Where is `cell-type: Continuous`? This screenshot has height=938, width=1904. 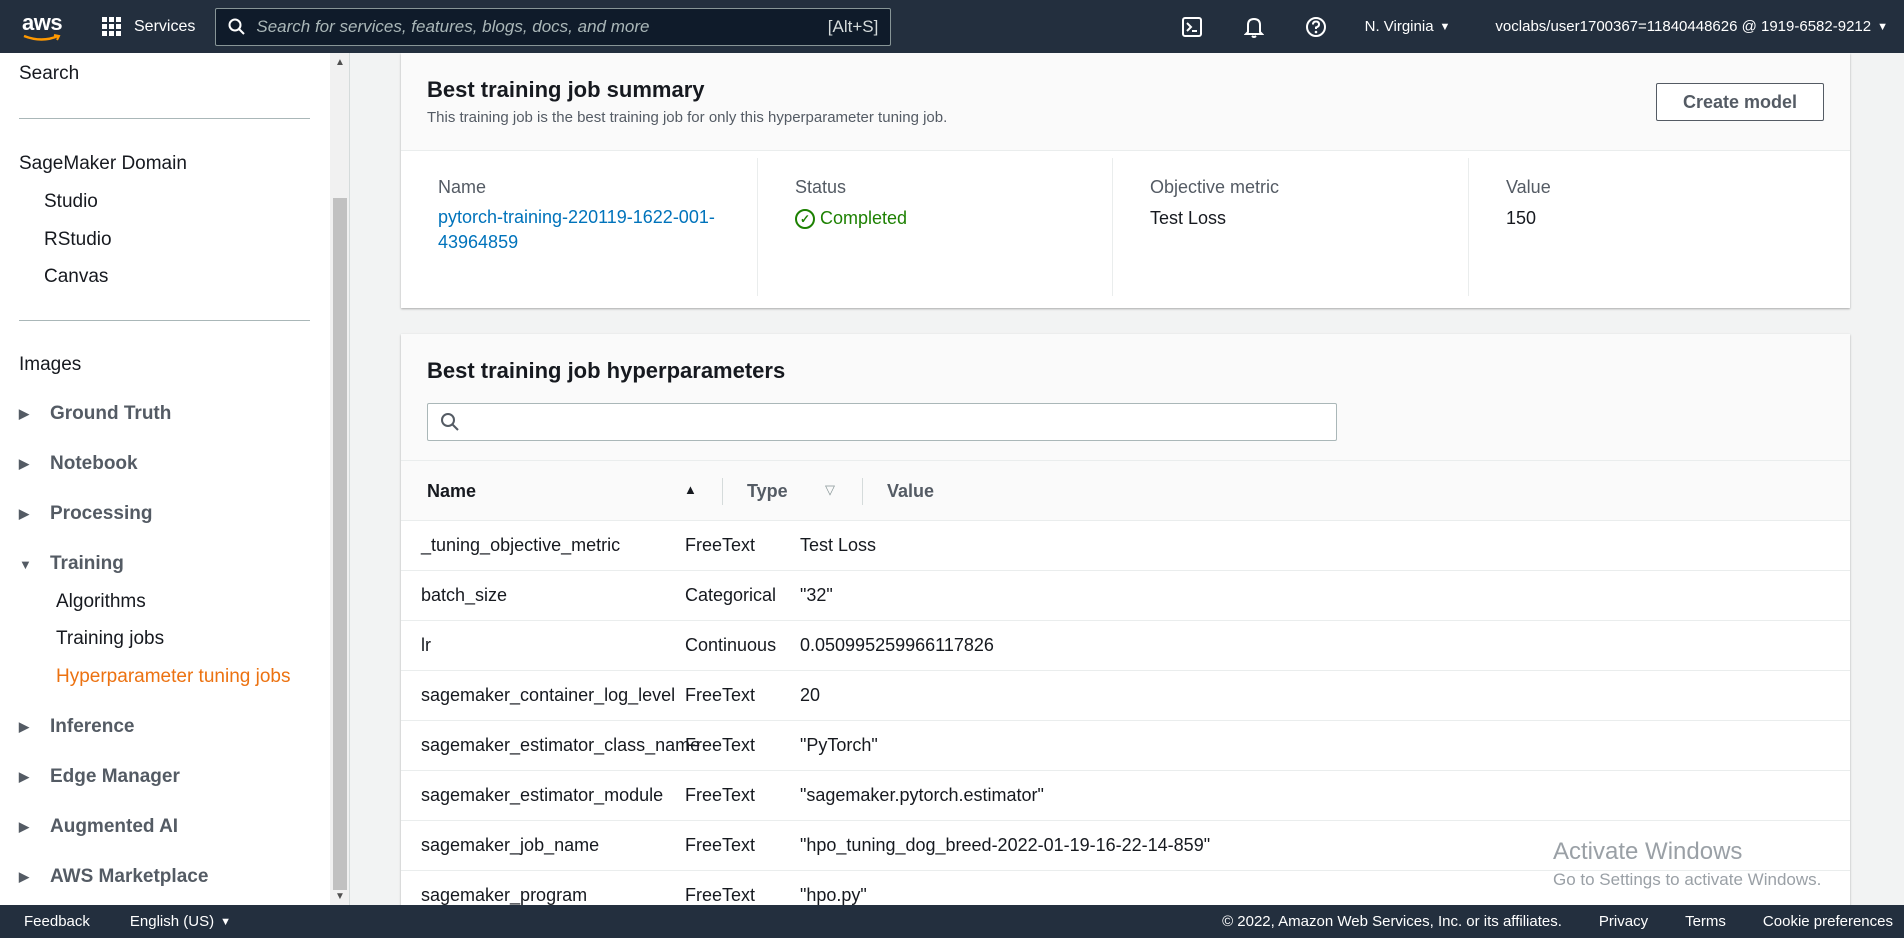
cell-type: Continuous is located at coordinates (731, 645).